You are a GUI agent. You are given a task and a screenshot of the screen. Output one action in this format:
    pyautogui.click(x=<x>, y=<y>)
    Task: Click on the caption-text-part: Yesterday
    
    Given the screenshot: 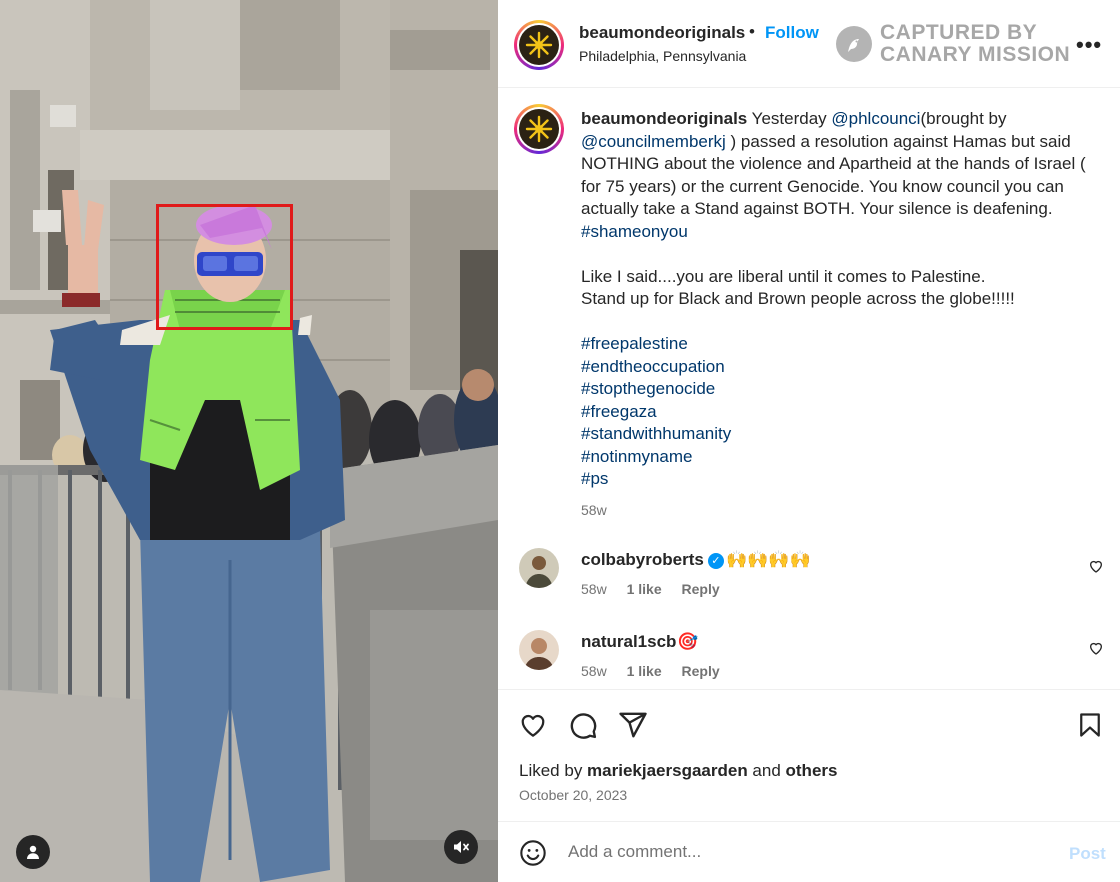 What is the action you would take?
    pyautogui.click(x=789, y=118)
    